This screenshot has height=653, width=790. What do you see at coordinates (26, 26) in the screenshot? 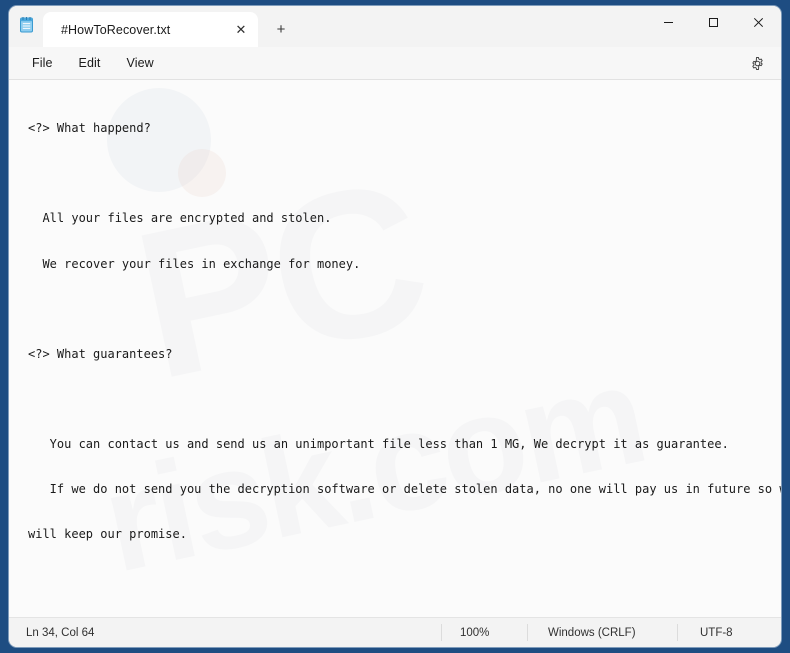
I see `notepad-icon` at bounding box center [26, 26].